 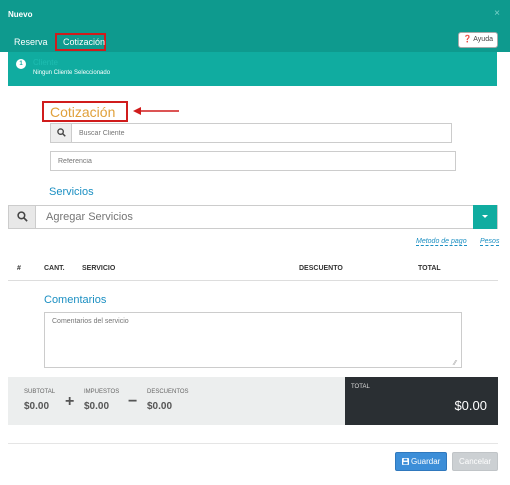 I want to click on tab-reserva: Reserva, so click(x=31, y=42).